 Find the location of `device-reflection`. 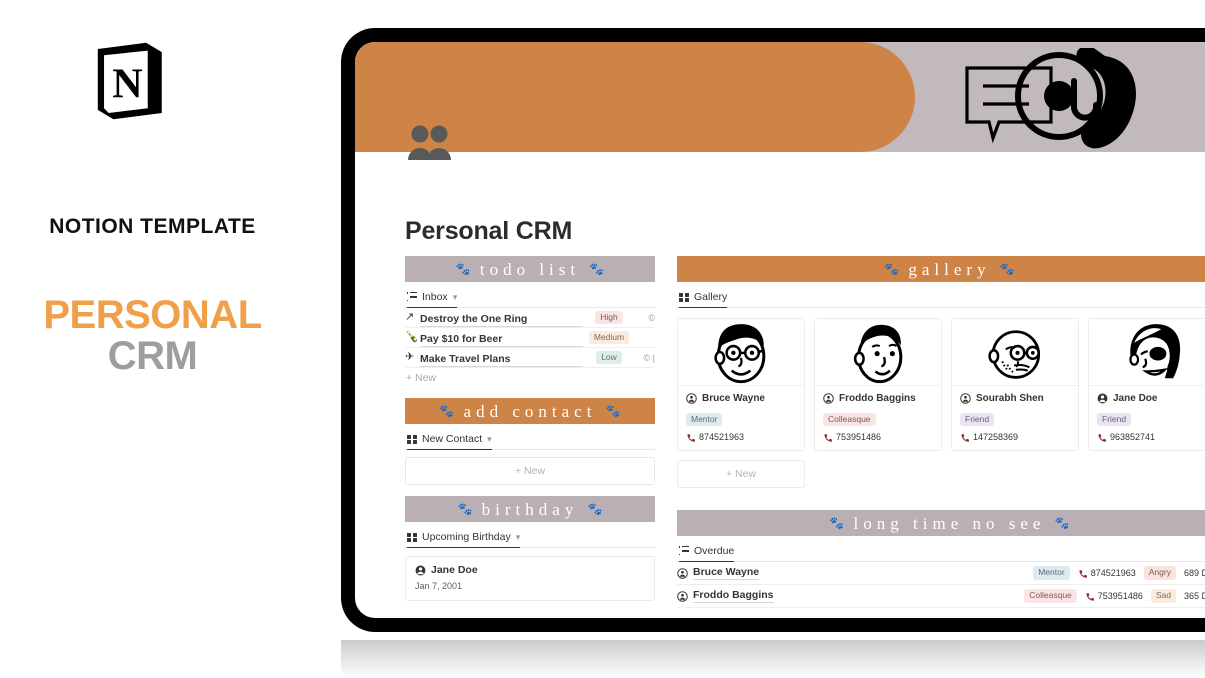

device-reflection is located at coordinates (773, 659).